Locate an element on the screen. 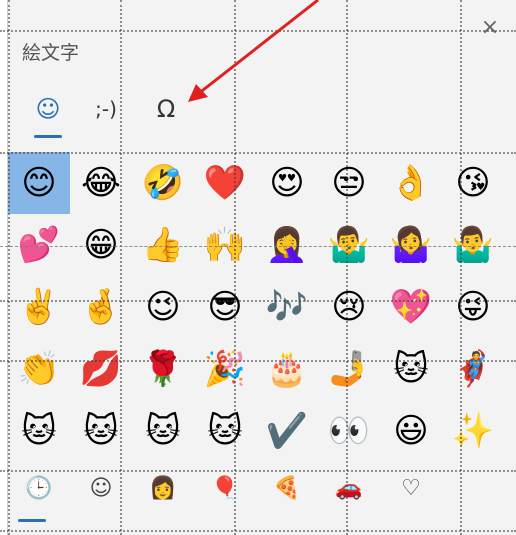  emoji-cell: 😃 is located at coordinates (411, 431).